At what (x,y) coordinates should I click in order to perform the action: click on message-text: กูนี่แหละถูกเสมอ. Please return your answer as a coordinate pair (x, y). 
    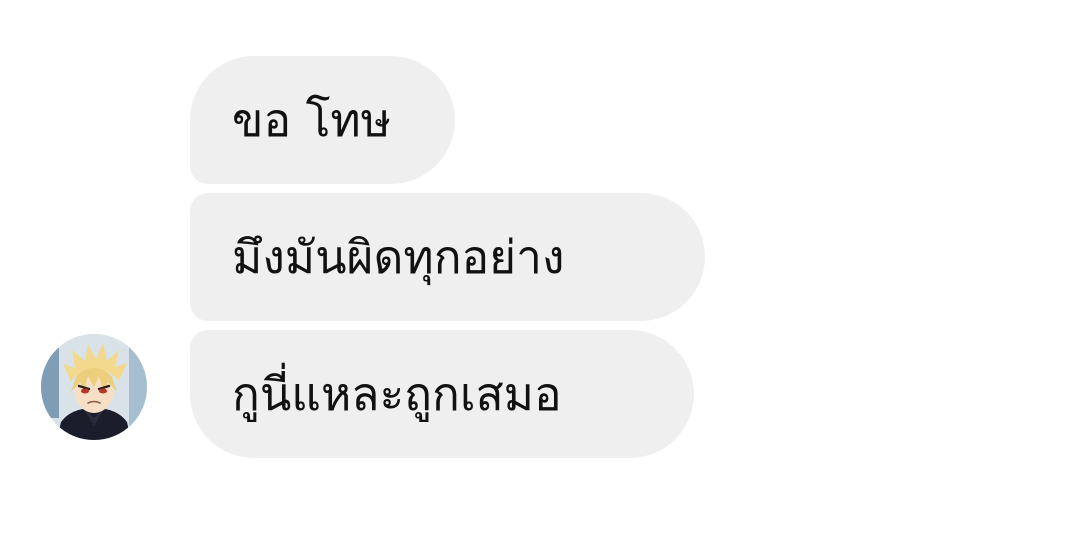
    Looking at the image, I should click on (397, 394).